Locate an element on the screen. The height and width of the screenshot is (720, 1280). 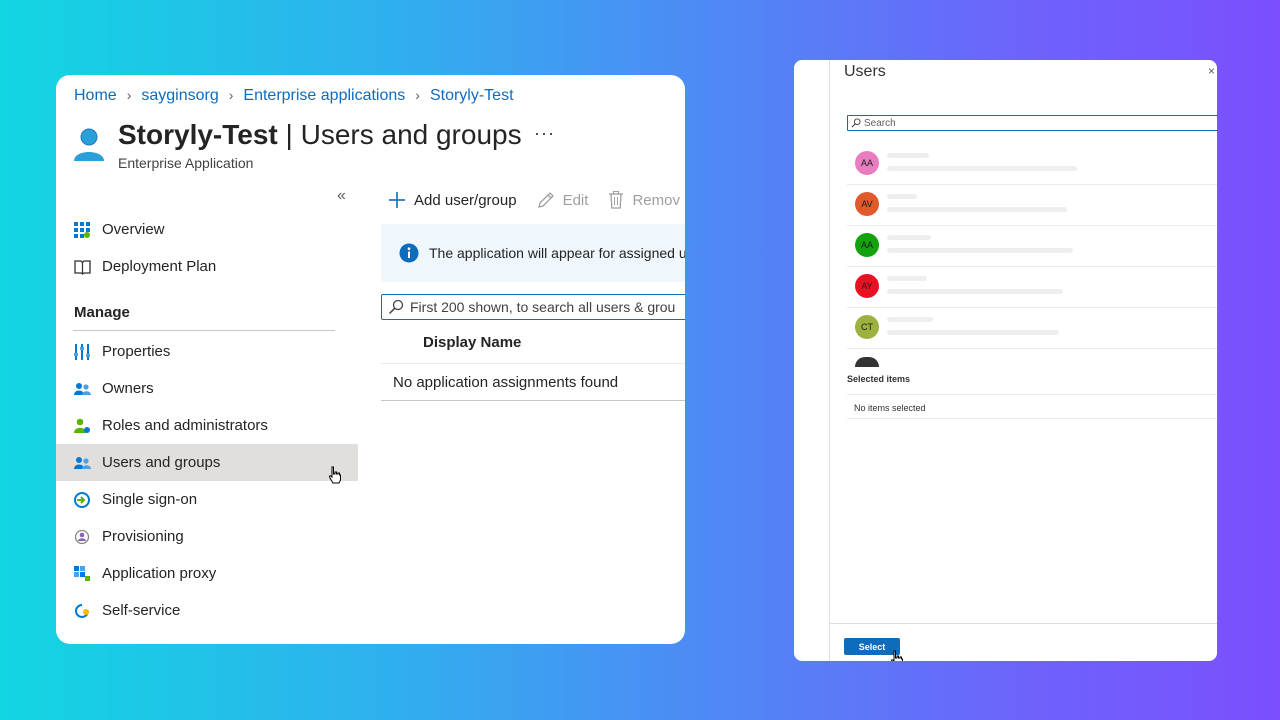
collapse-menu-button: « is located at coordinates (341, 196).